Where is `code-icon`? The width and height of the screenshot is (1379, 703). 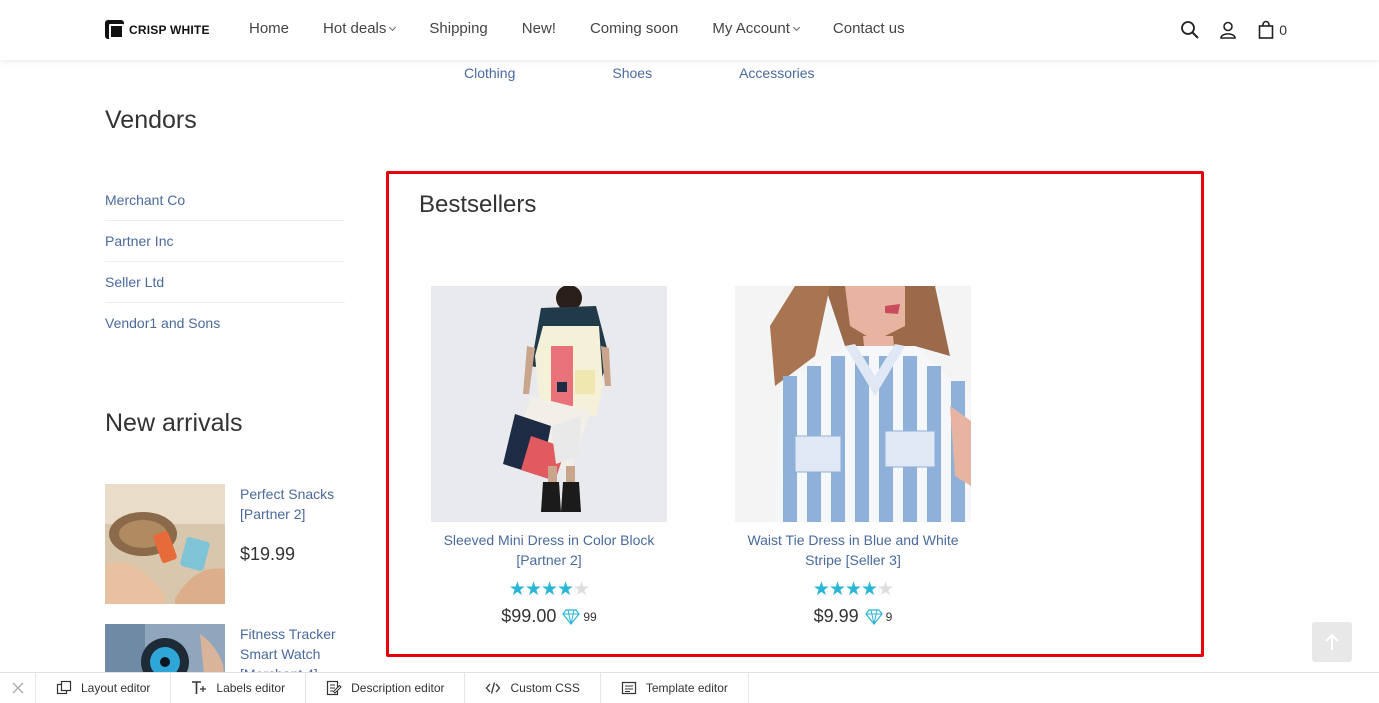
code-icon is located at coordinates (493, 688).